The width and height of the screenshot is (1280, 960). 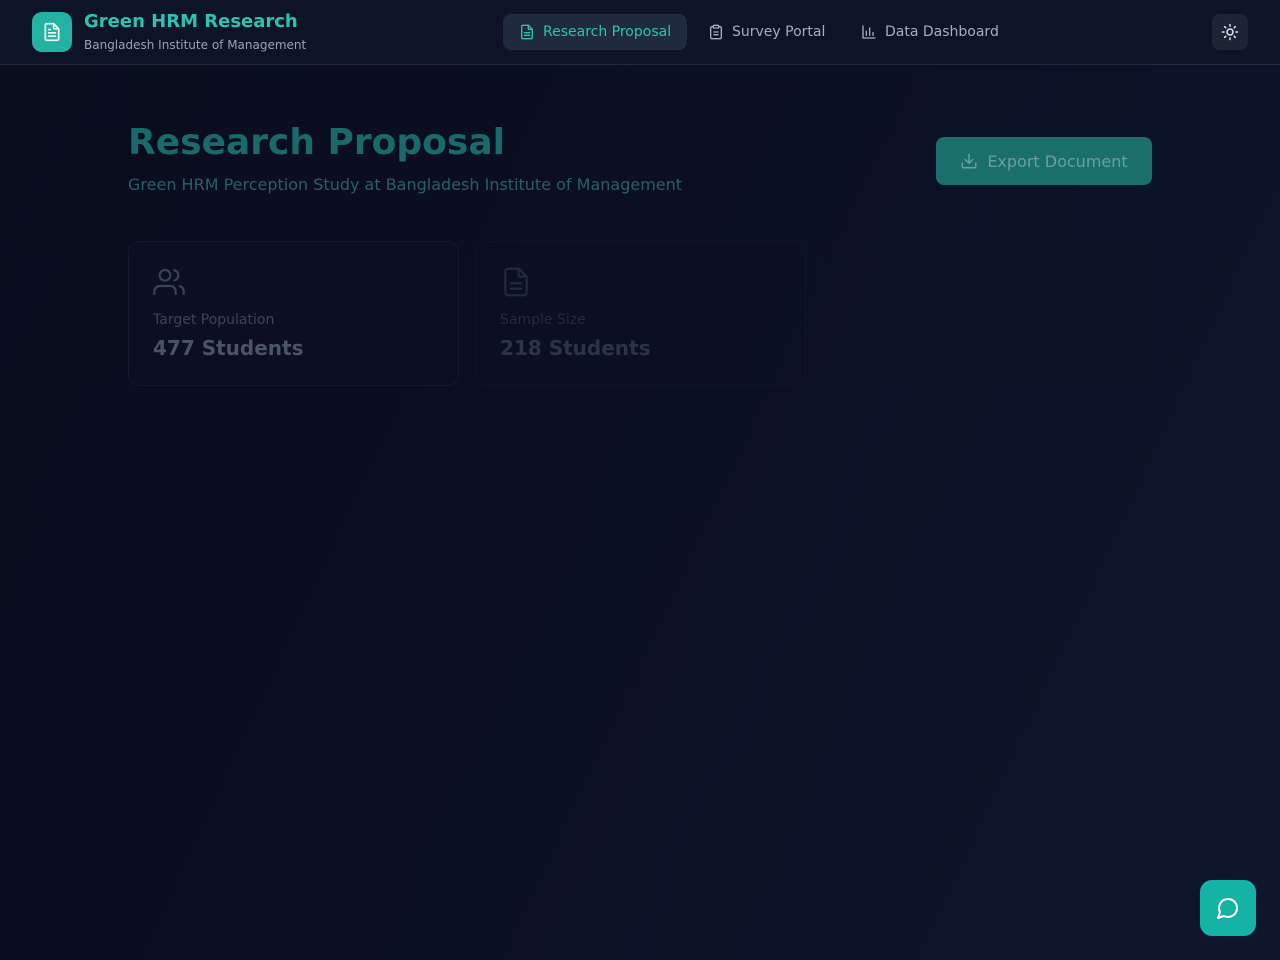 What do you see at coordinates (575, 348) in the screenshot?
I see `stat-value: 218 Students` at bounding box center [575, 348].